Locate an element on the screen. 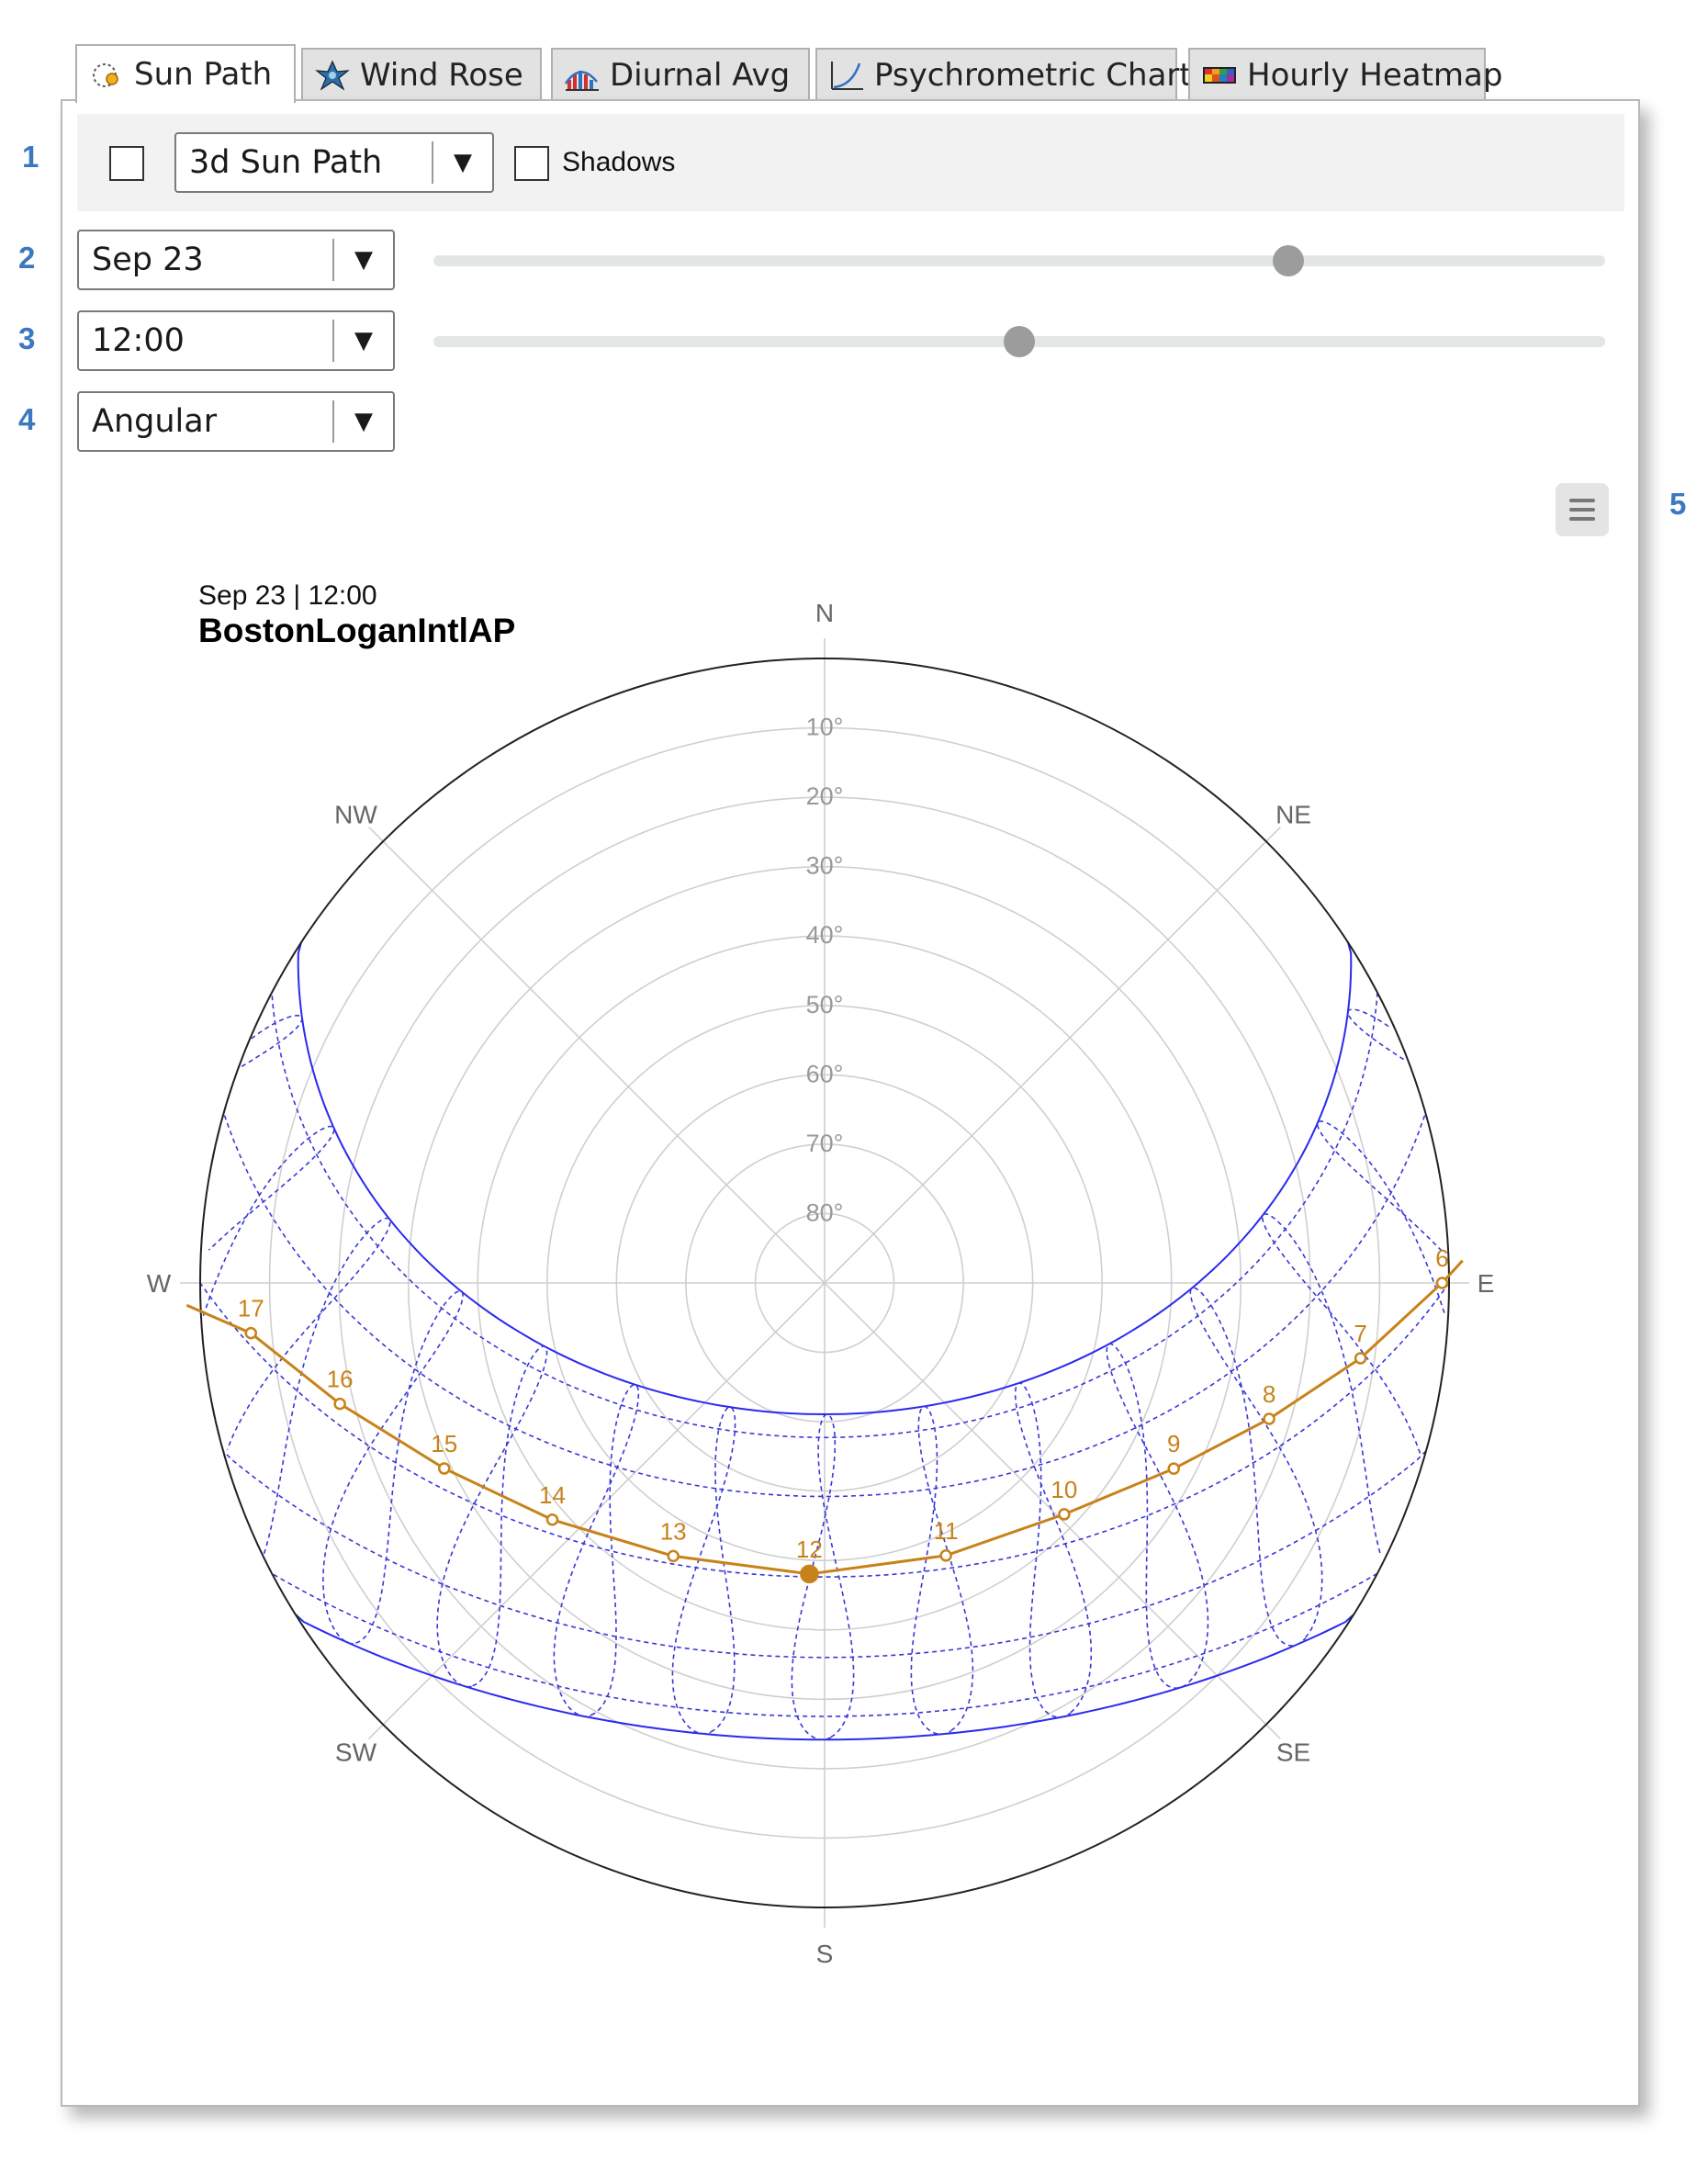 This screenshot has width=1708, height=2160. compass-label-w: W is located at coordinates (160, 1283).